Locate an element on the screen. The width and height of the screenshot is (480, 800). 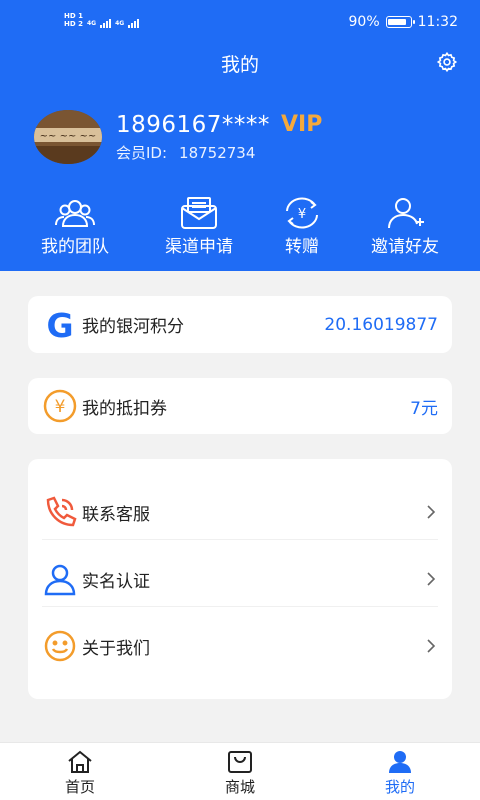
tab-shop: 商城 is located at coordinates (240, 773).